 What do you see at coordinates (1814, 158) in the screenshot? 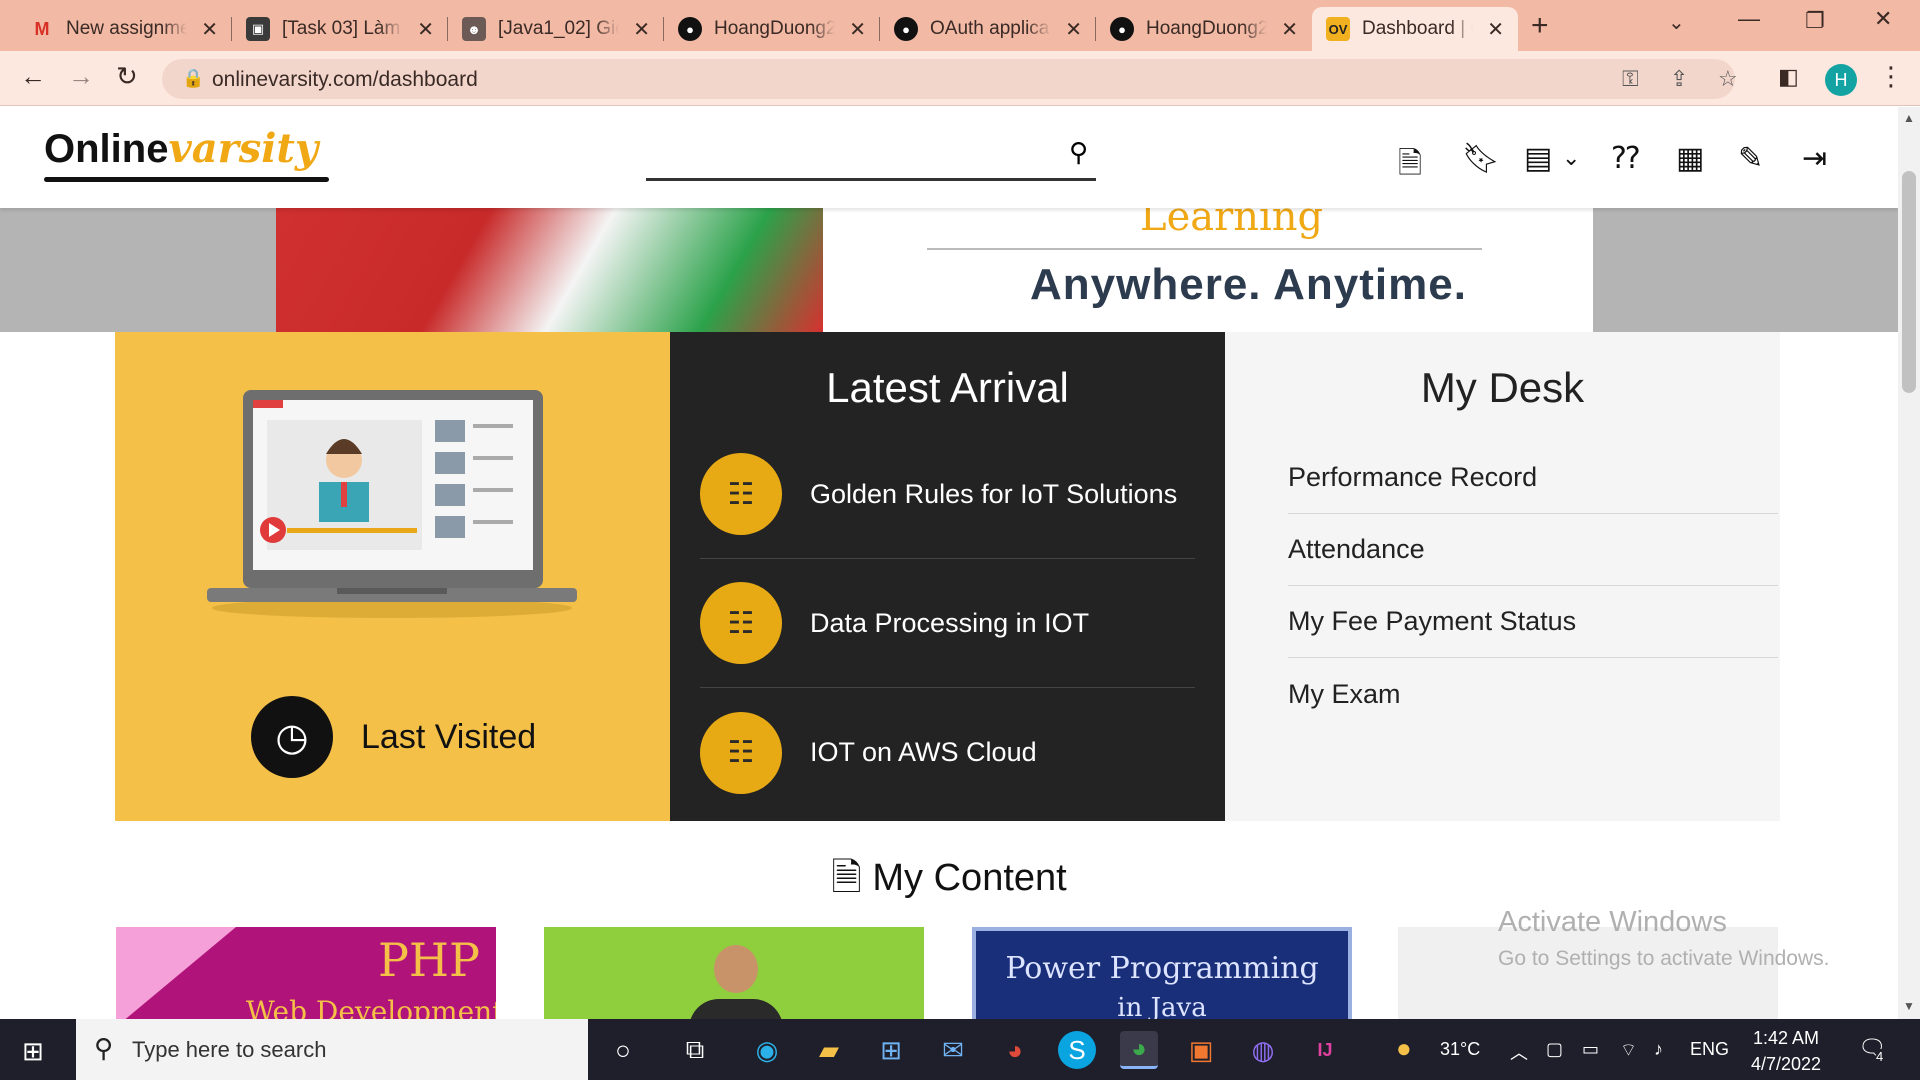
I see `logout-icon: ⇥` at bounding box center [1814, 158].